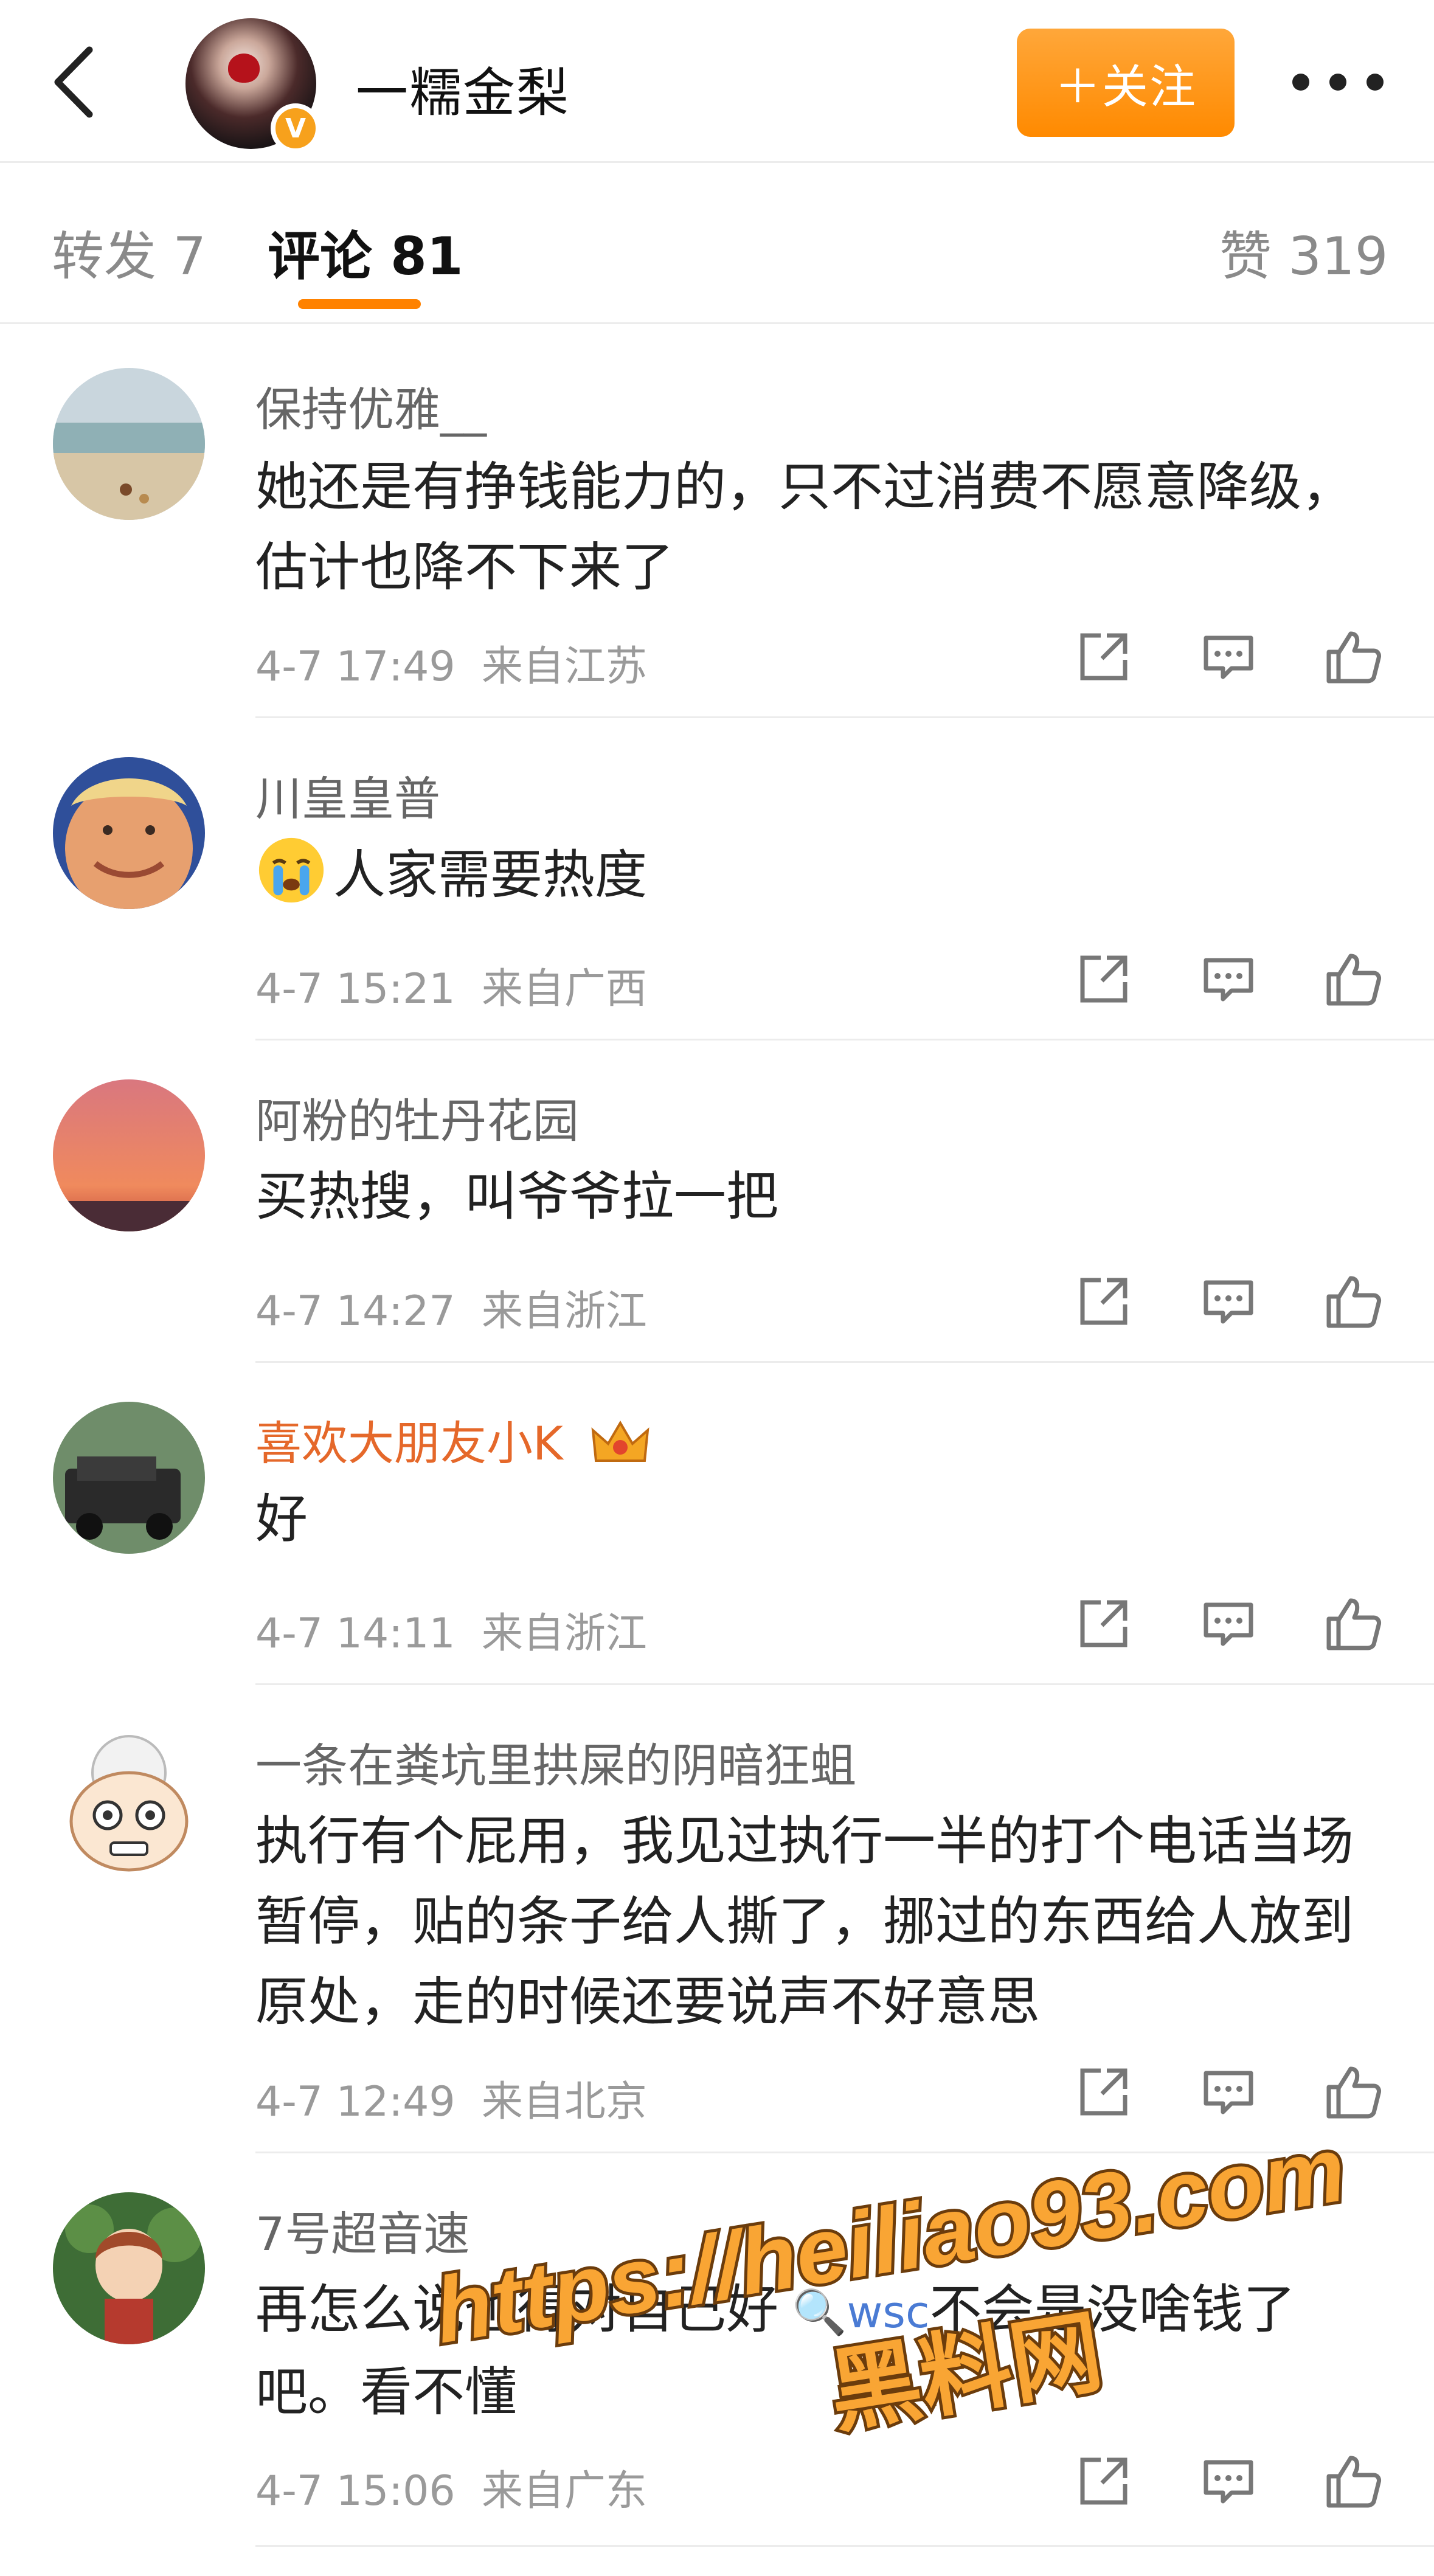  Describe the element at coordinates (355, 1634) in the screenshot. I see `comment-time: 4-7 14:11` at that location.